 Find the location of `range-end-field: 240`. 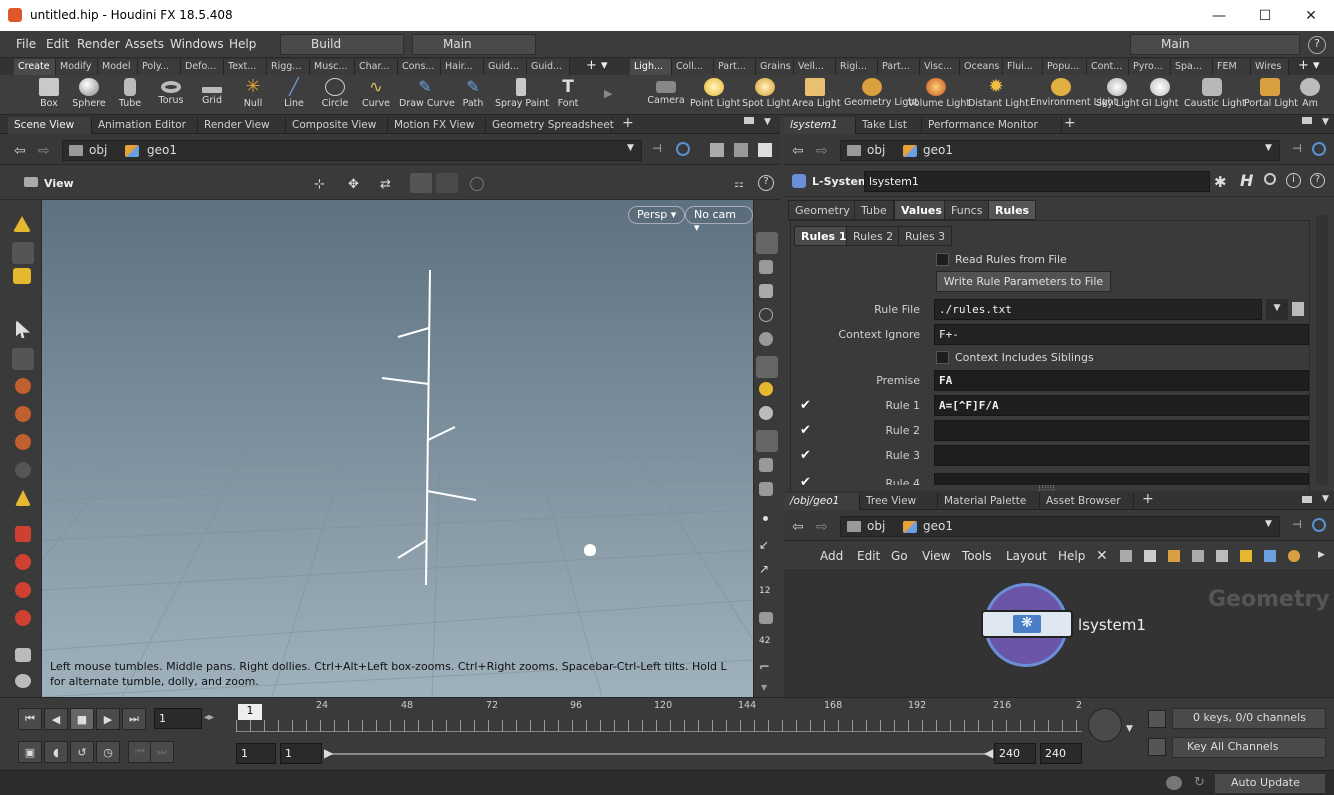

range-end-field: 240 is located at coordinates (1061, 753).